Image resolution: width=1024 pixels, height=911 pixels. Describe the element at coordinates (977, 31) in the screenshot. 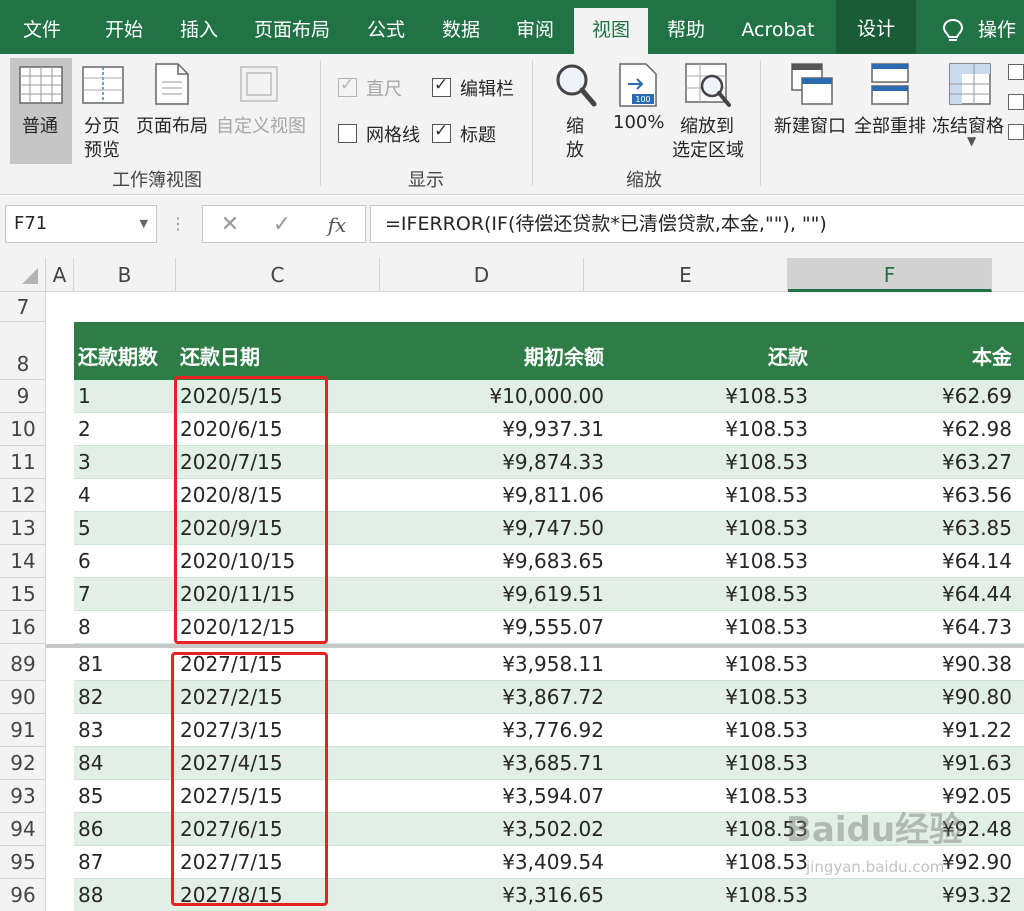

I see `tell-me-box: 操作说` at that location.